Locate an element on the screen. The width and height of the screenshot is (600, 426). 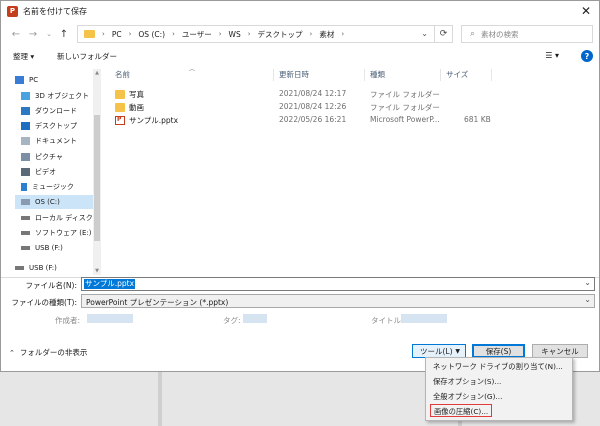
sidebar-item-label: デスクトップ is located at coordinates (56, 126).